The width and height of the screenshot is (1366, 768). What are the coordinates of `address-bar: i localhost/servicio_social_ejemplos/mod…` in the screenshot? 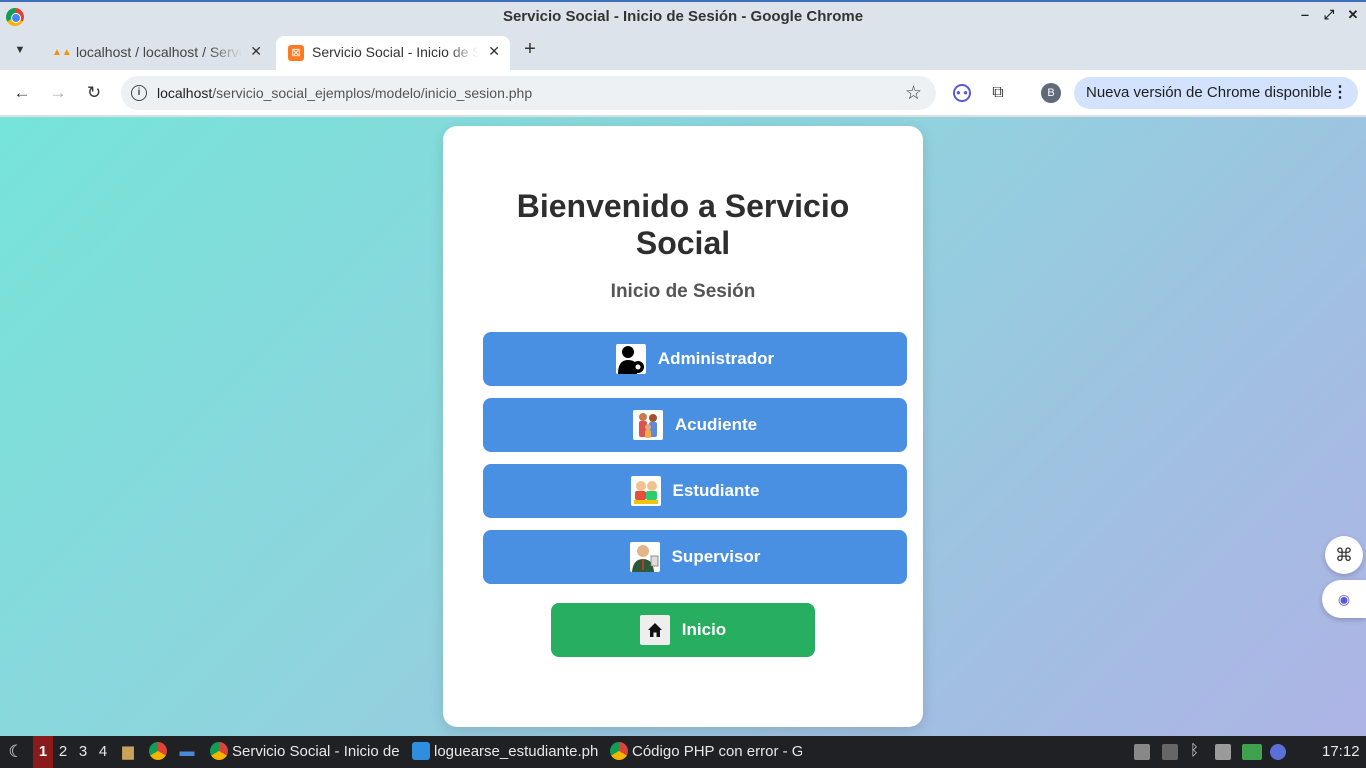 It's located at (528, 93).